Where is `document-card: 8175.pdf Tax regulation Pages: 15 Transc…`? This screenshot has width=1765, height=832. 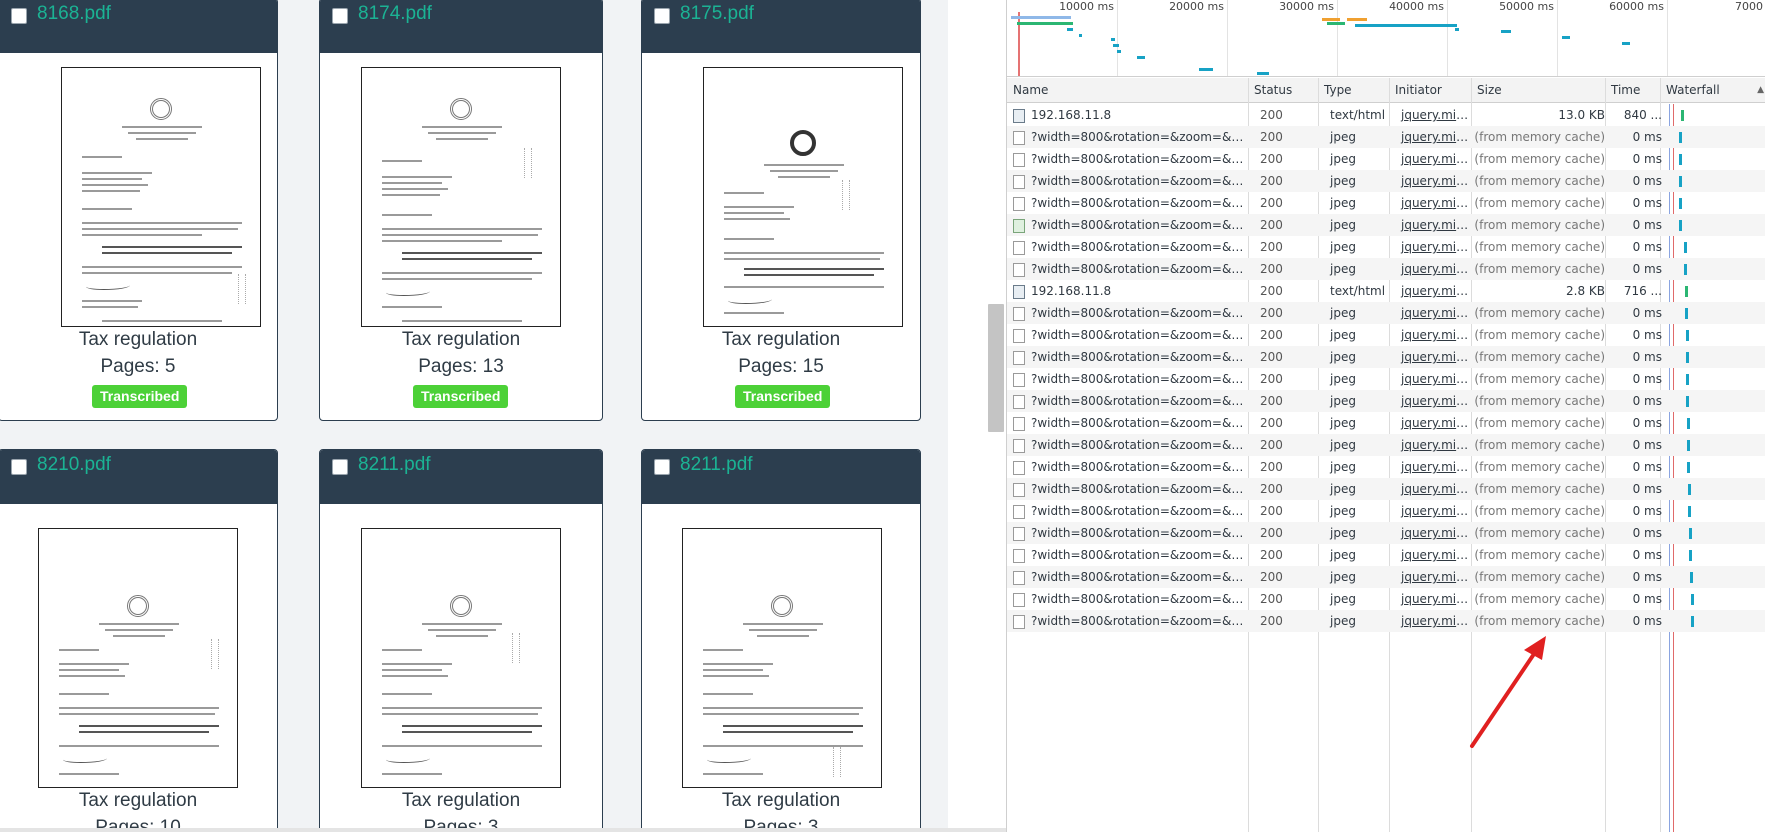
document-card: 8175.pdf Tax regulation Pages: 15 Transc… is located at coordinates (781, 210).